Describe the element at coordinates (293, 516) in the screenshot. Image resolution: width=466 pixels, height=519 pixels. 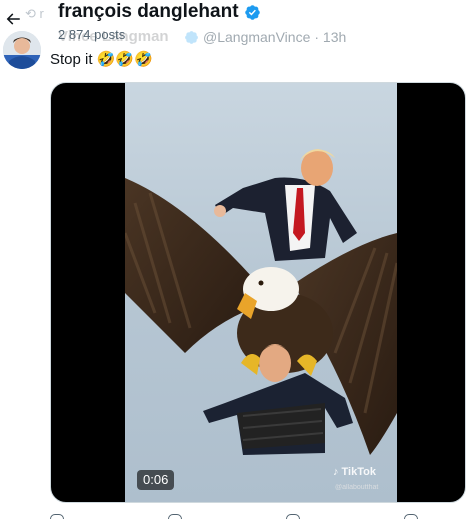
I see `like-icon` at that location.